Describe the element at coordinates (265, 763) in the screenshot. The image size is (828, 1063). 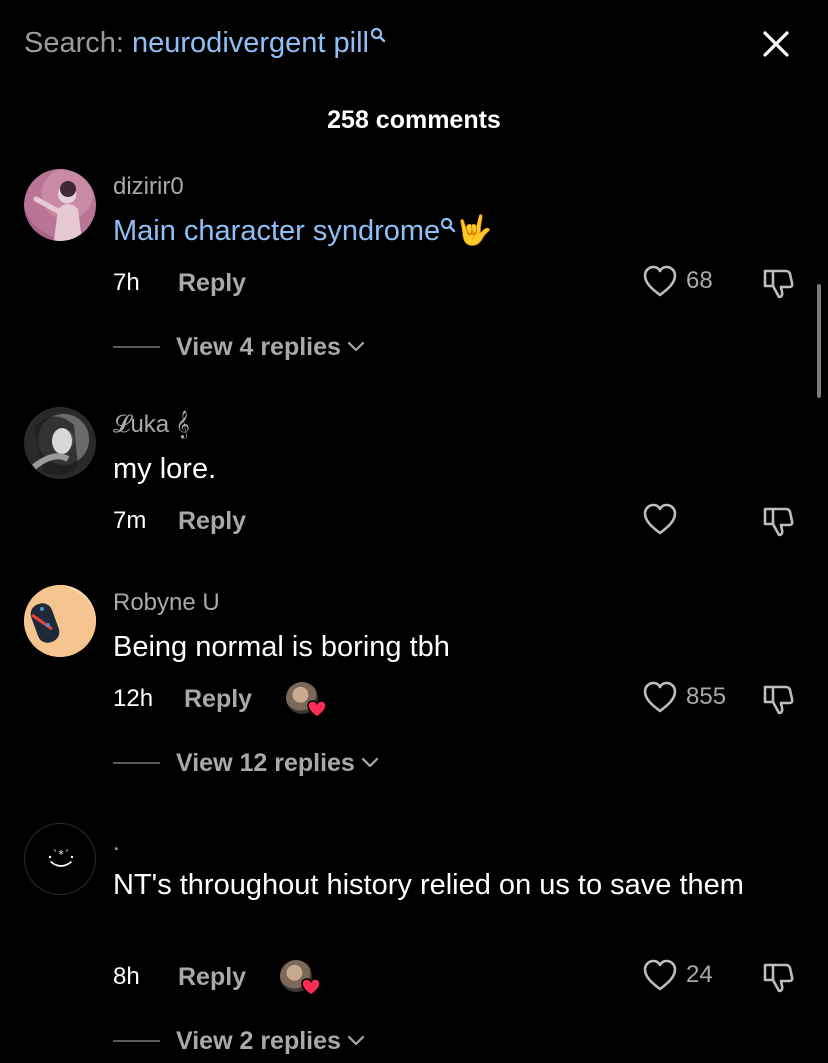
I see `view-replies-label: View 12 replies` at that location.